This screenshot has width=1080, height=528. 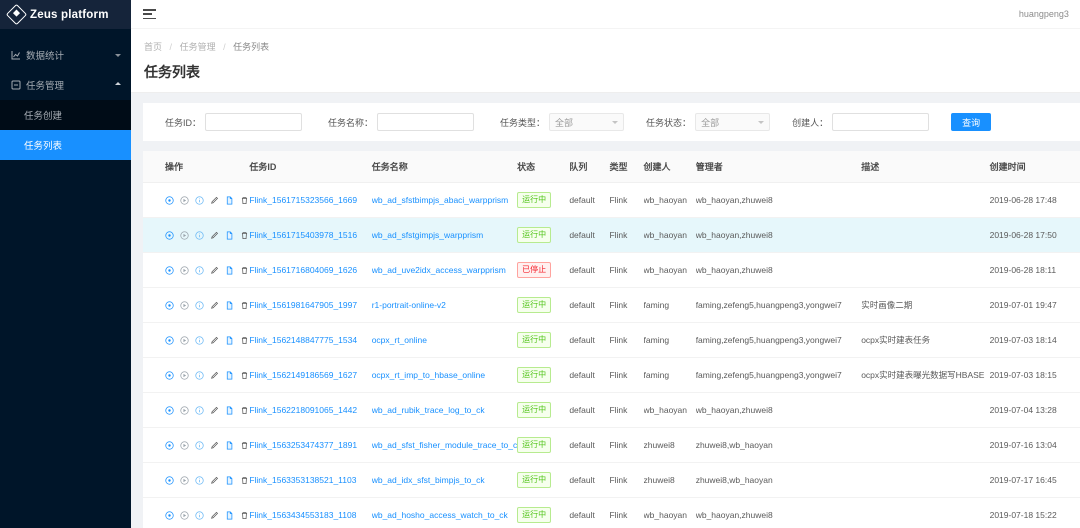 I want to click on sidebar-item-task-management: 任务管理, so click(x=65, y=85).